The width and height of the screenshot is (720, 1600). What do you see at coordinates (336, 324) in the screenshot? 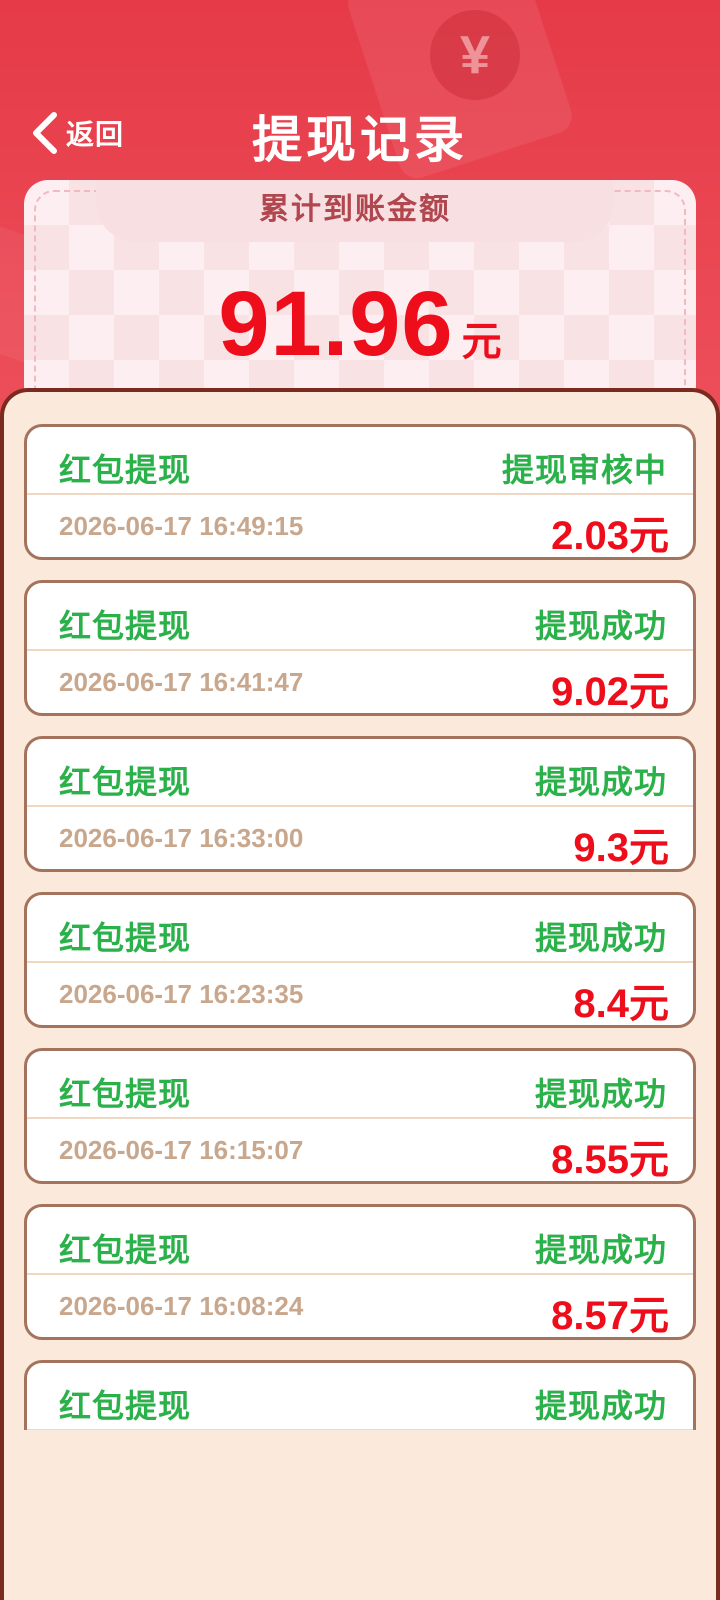
I see `total-amount-value: 91.96` at bounding box center [336, 324].